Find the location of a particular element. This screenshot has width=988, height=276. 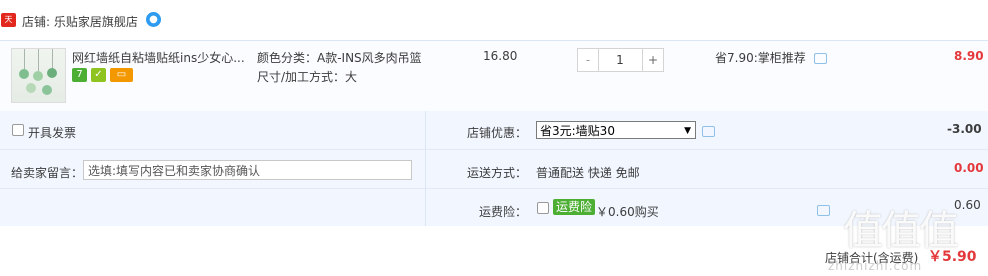

shipping-amount: 0.00 is located at coordinates (969, 168).